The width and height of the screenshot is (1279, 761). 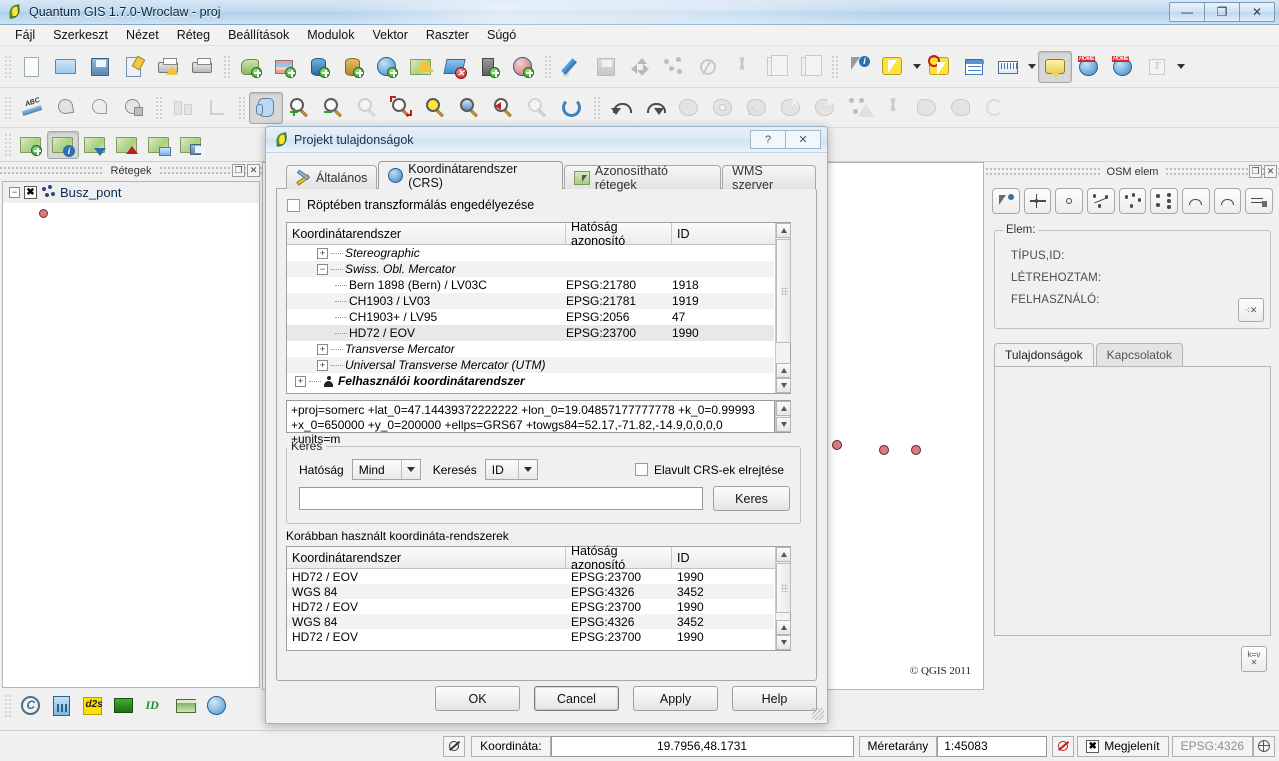 What do you see at coordinates (530, 333) in the screenshot?
I see `table-row-selected: HD72 / EOV EPSG:23700 1990` at bounding box center [530, 333].